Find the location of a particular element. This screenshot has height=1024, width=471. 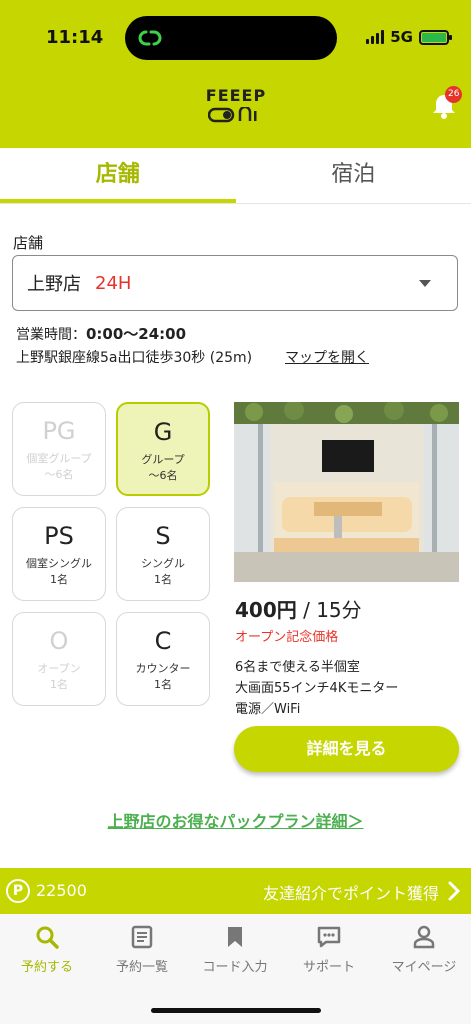

dropdown-arrow-icon is located at coordinates (425, 283).